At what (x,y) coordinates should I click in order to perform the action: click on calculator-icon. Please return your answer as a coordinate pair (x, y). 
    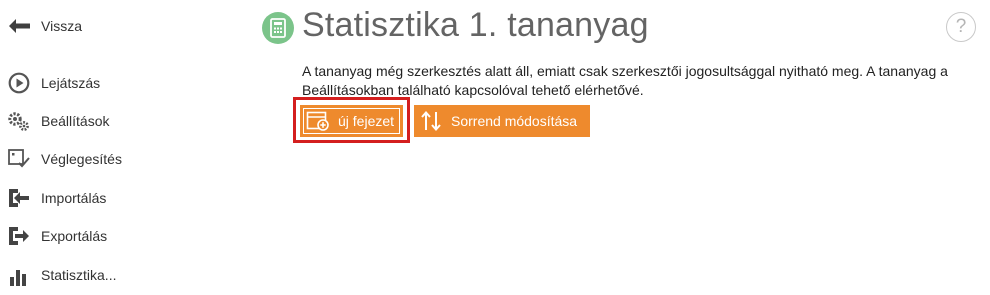
    Looking at the image, I should click on (278, 28).